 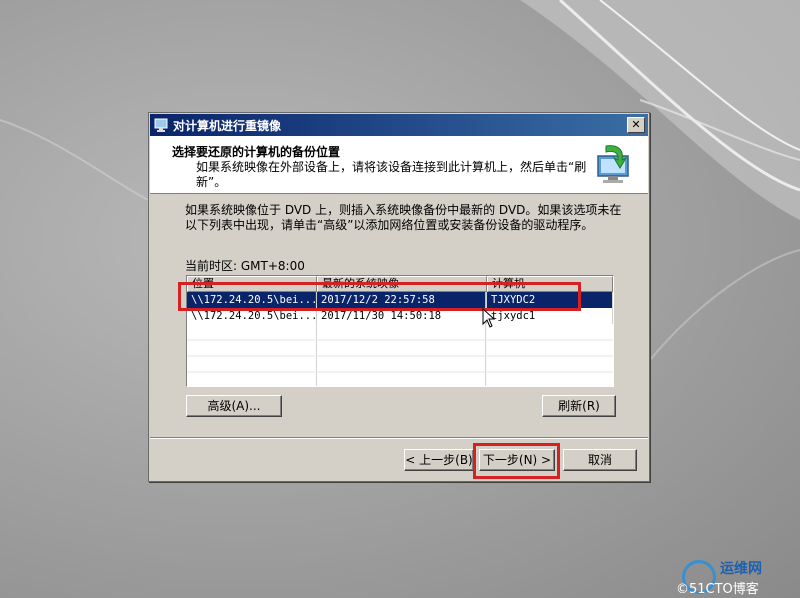 What do you see at coordinates (245, 266) in the screenshot?
I see `timezone-label: 当前时区: GMT+8:00` at bounding box center [245, 266].